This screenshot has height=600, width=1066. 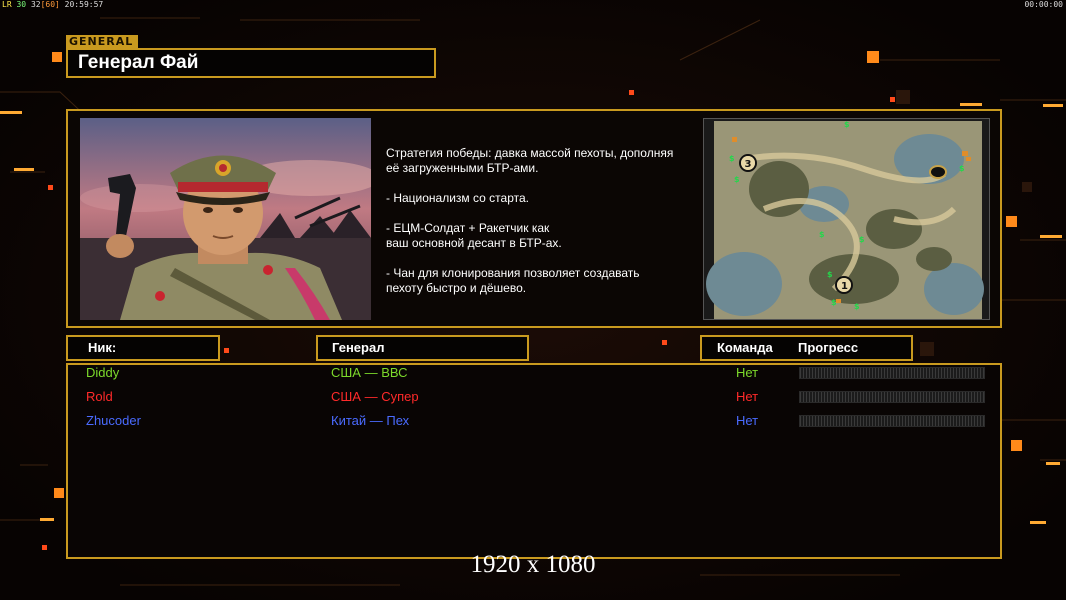 What do you see at coordinates (533, 423) in the screenshot?
I see `player-row: Zhucoder Китай — Пех Нет` at bounding box center [533, 423].